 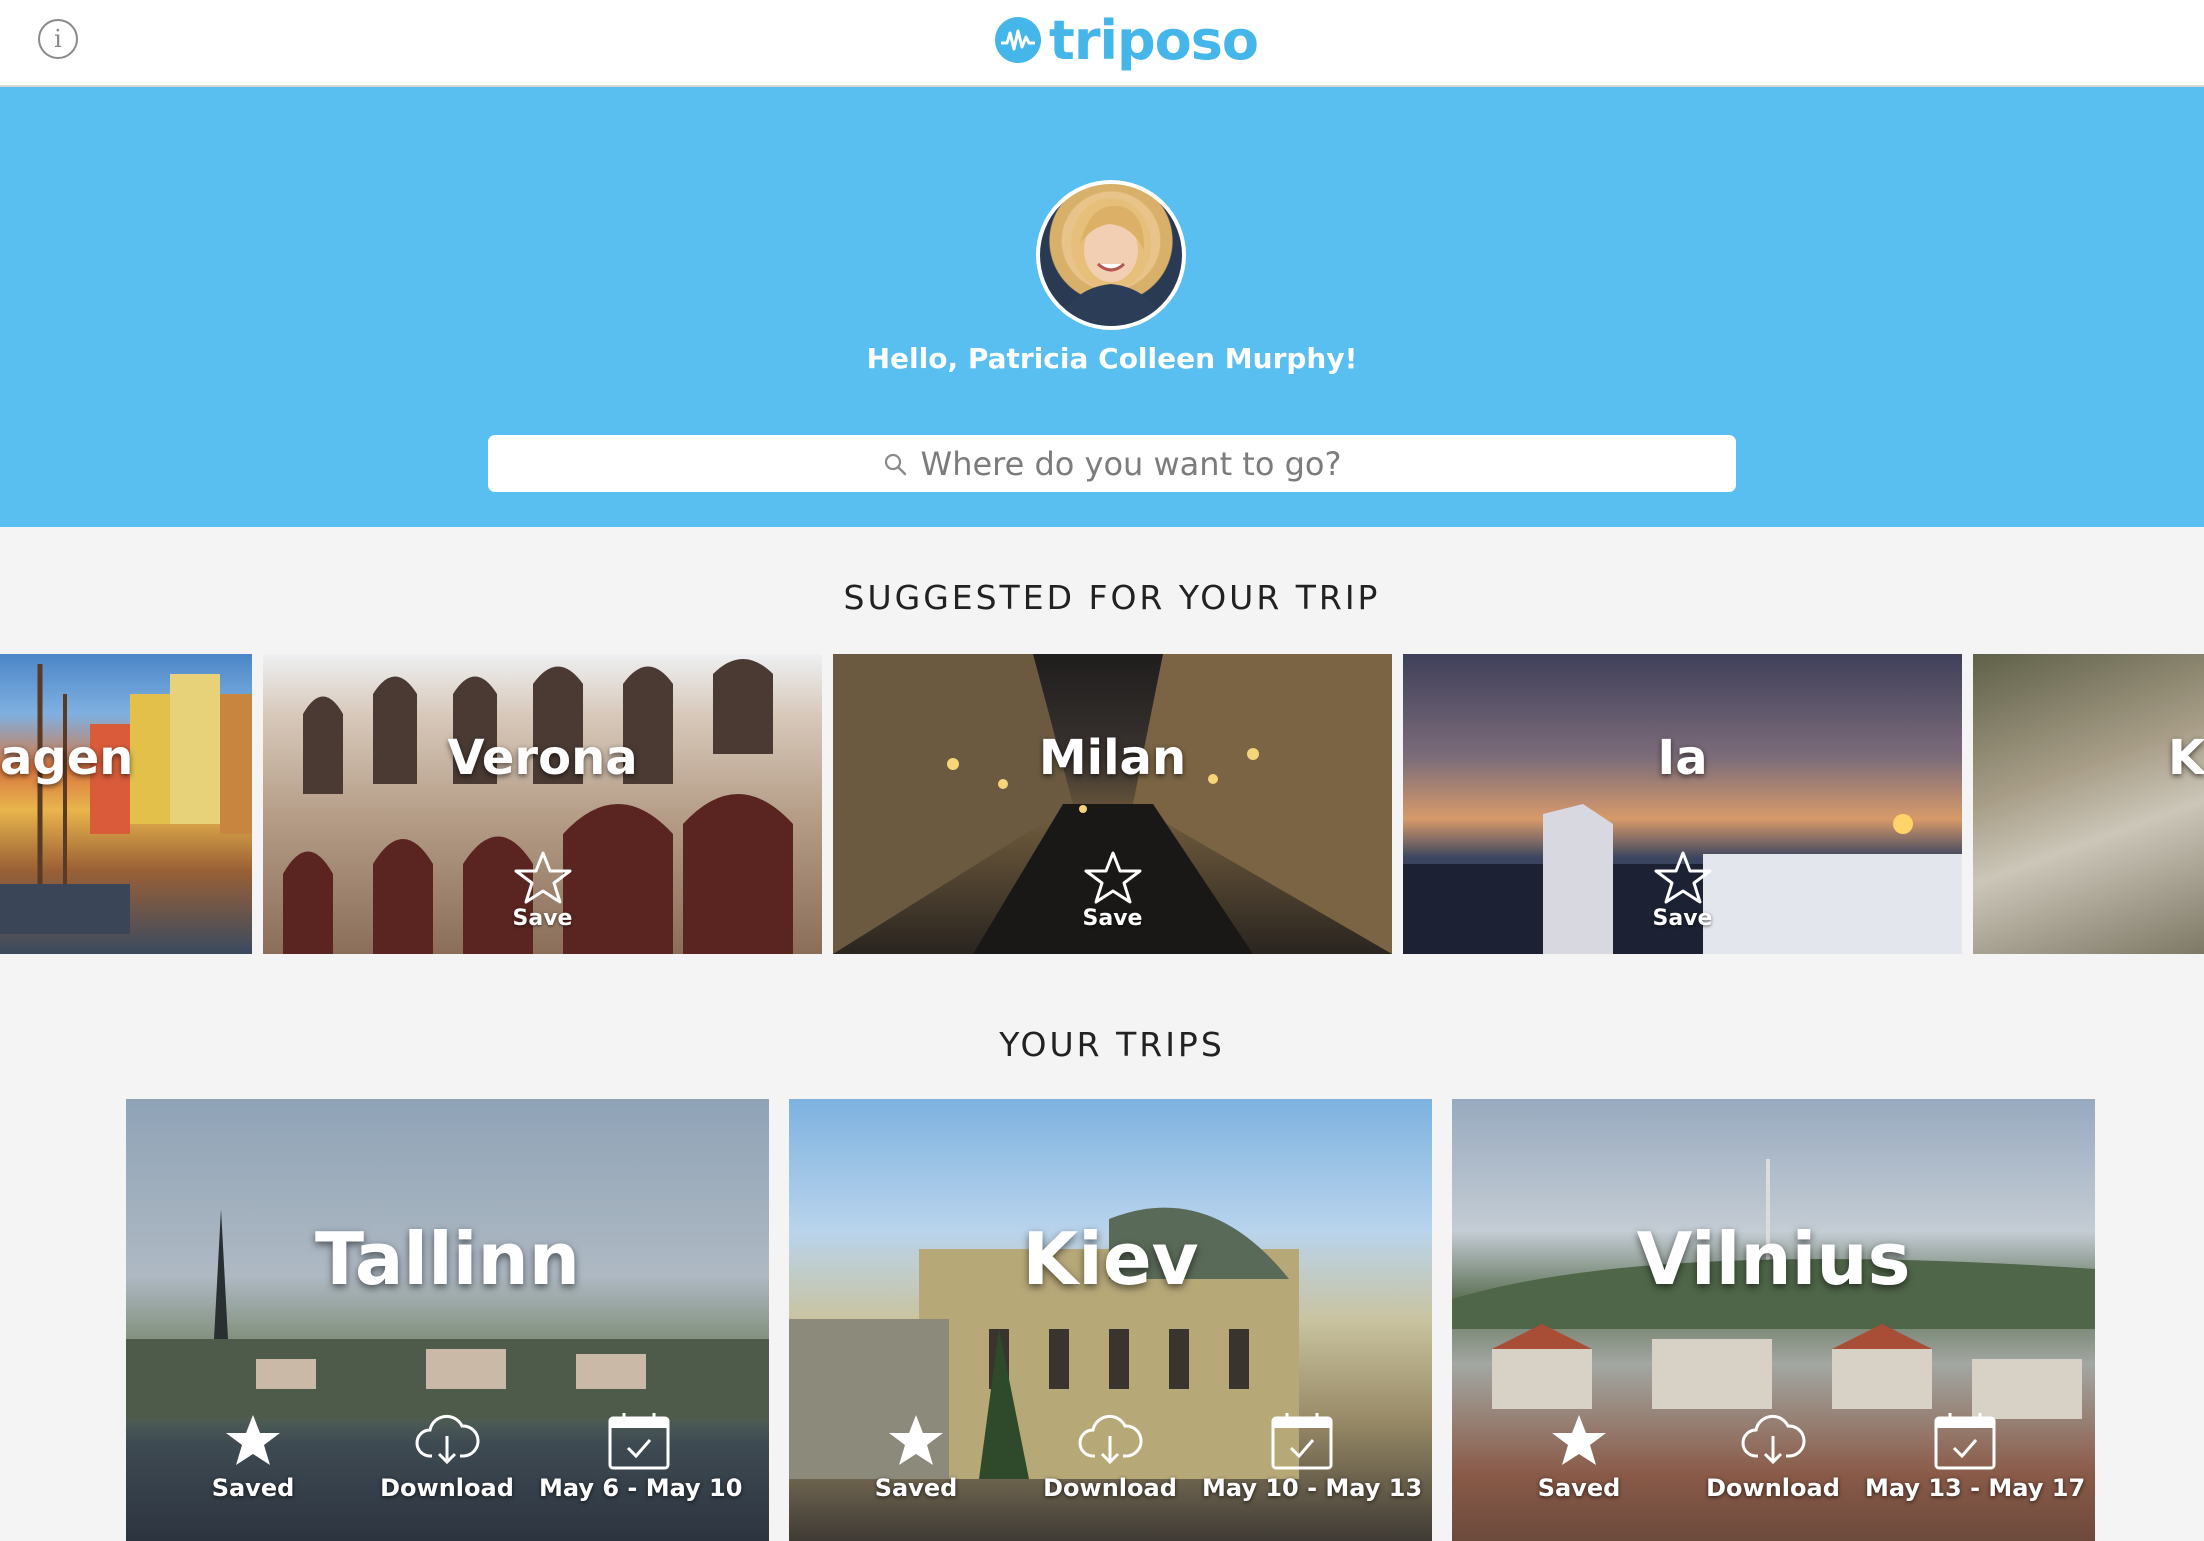 What do you see at coordinates (1112, 1044) in the screenshot?
I see `your-trips-section-title: YOUR TRIPS` at bounding box center [1112, 1044].